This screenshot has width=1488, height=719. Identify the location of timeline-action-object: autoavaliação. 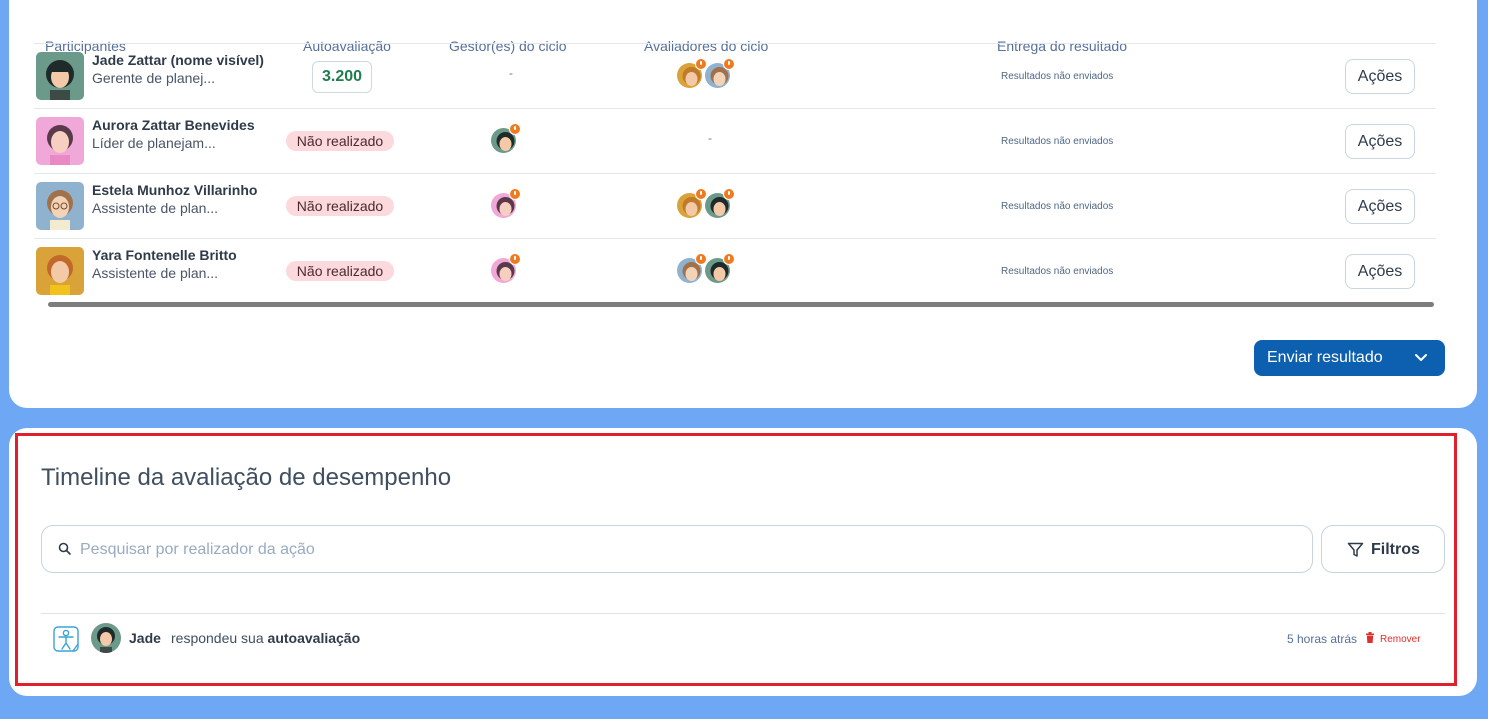
(314, 638).